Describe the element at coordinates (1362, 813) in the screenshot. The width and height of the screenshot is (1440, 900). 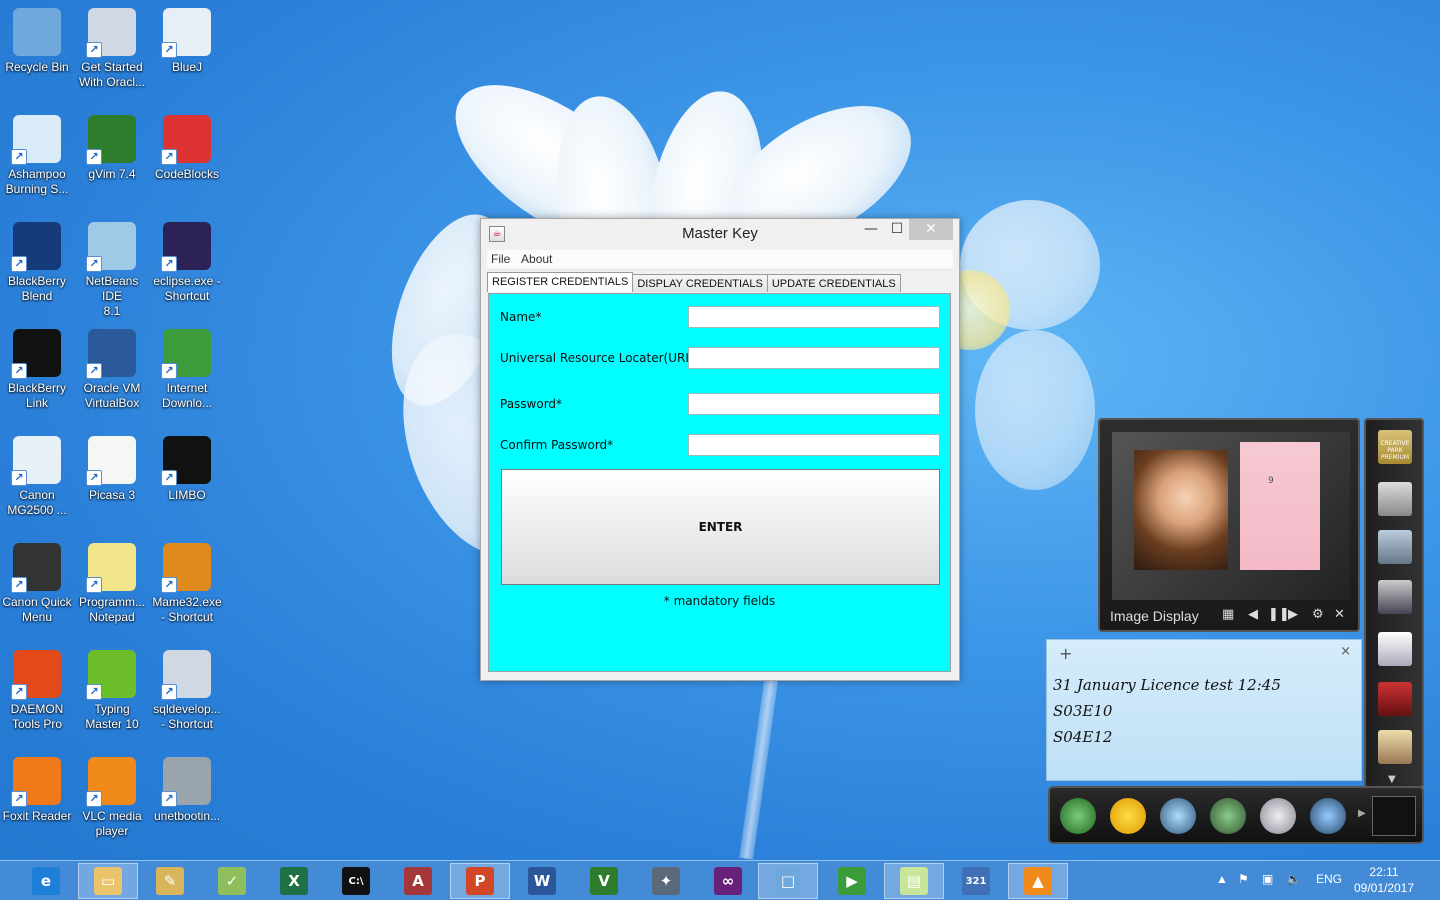
I see `dock-next-icon: ▶` at that location.